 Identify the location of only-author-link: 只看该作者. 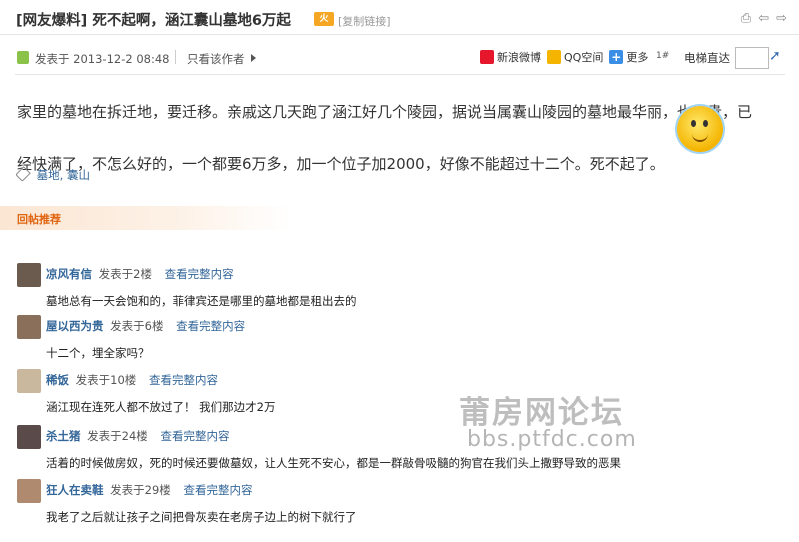
(216, 59).